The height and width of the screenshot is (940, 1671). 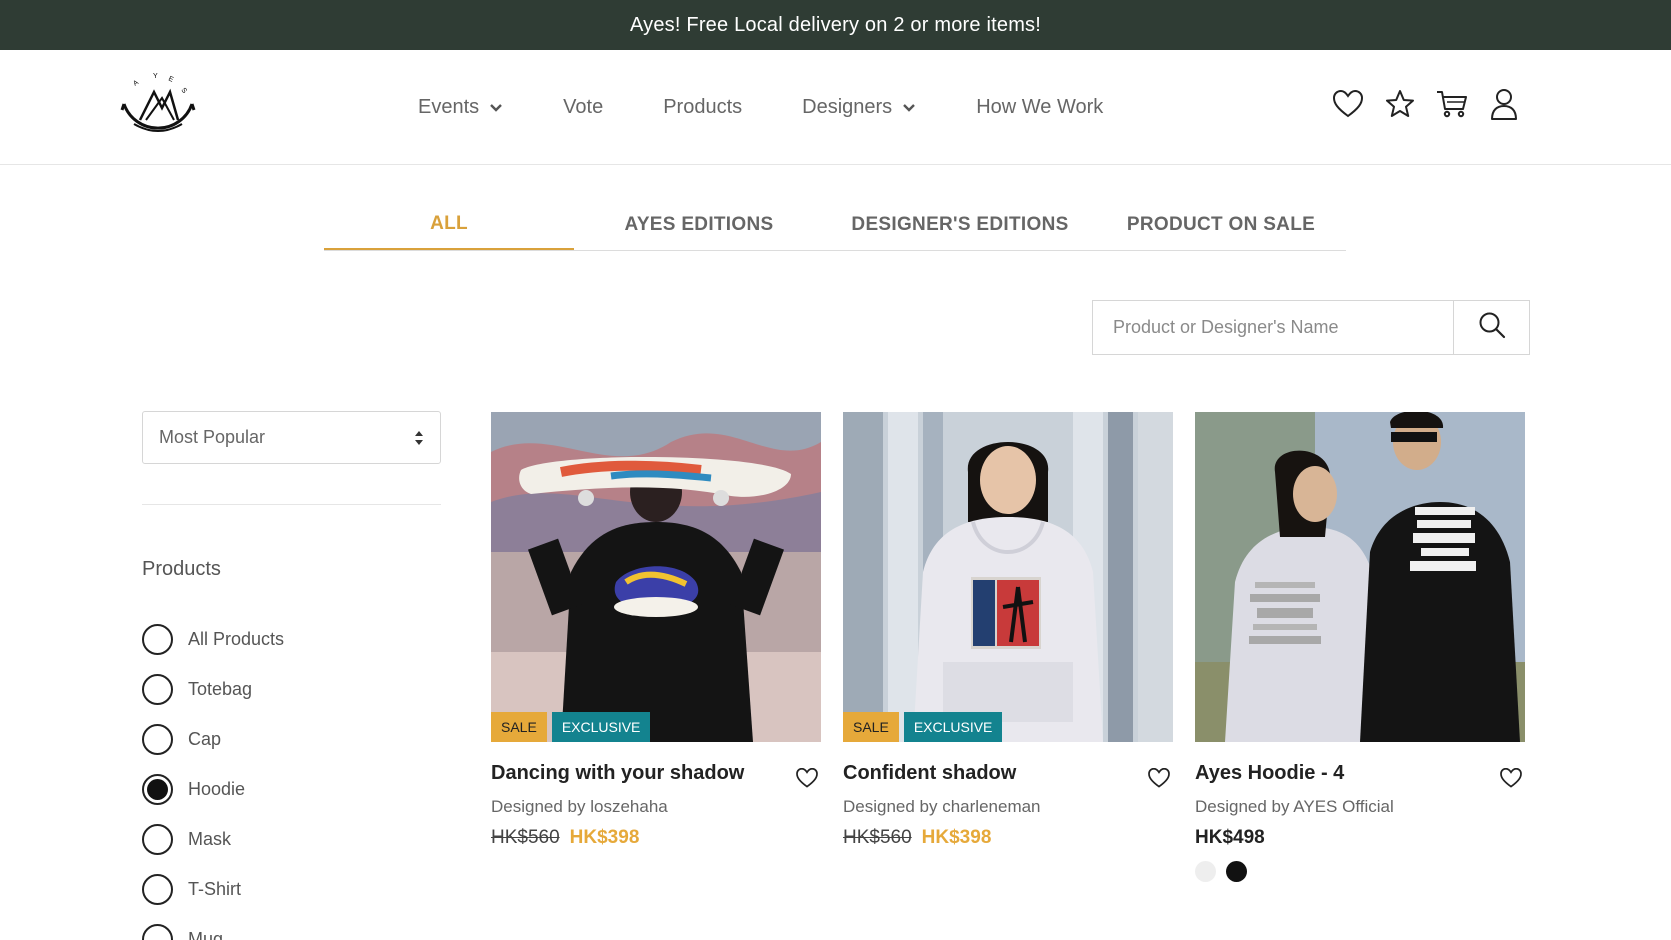 I want to click on filter-option-hoodie: Hoodie, so click(x=213, y=789).